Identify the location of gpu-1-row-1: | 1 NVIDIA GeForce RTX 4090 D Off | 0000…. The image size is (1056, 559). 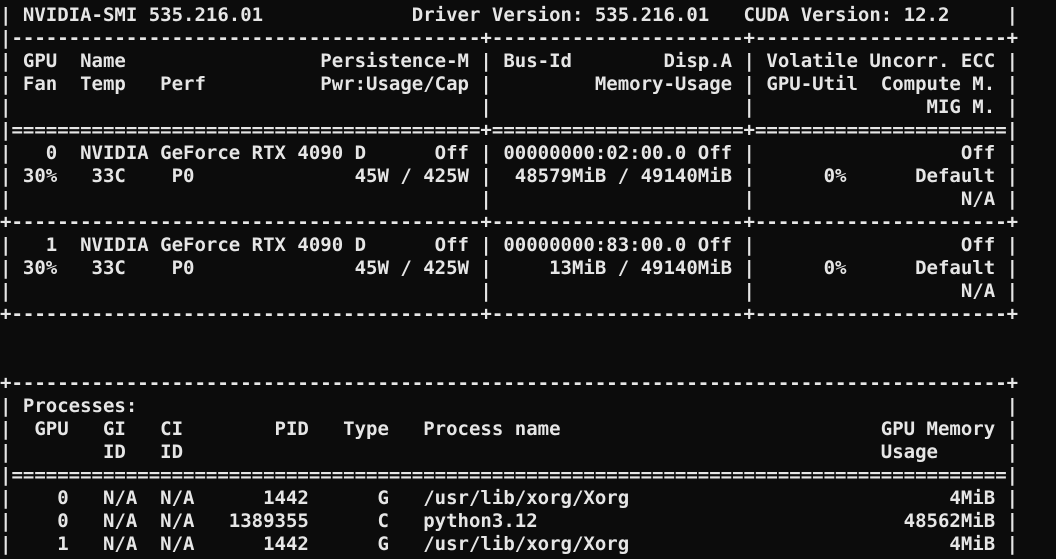
(509, 245).